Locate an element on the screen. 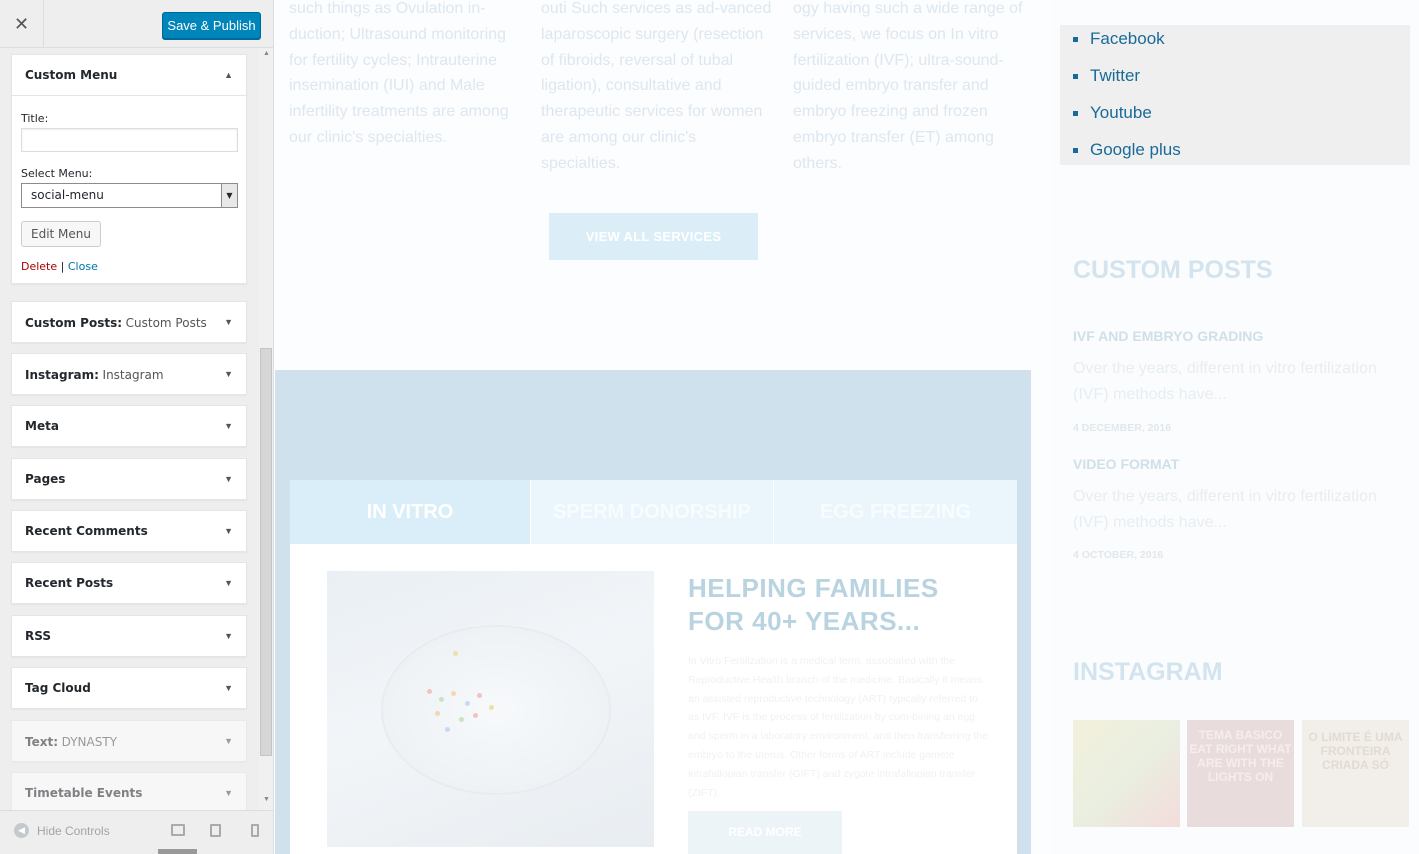  post-title: VIDEO FORMAT is located at coordinates (1126, 464).